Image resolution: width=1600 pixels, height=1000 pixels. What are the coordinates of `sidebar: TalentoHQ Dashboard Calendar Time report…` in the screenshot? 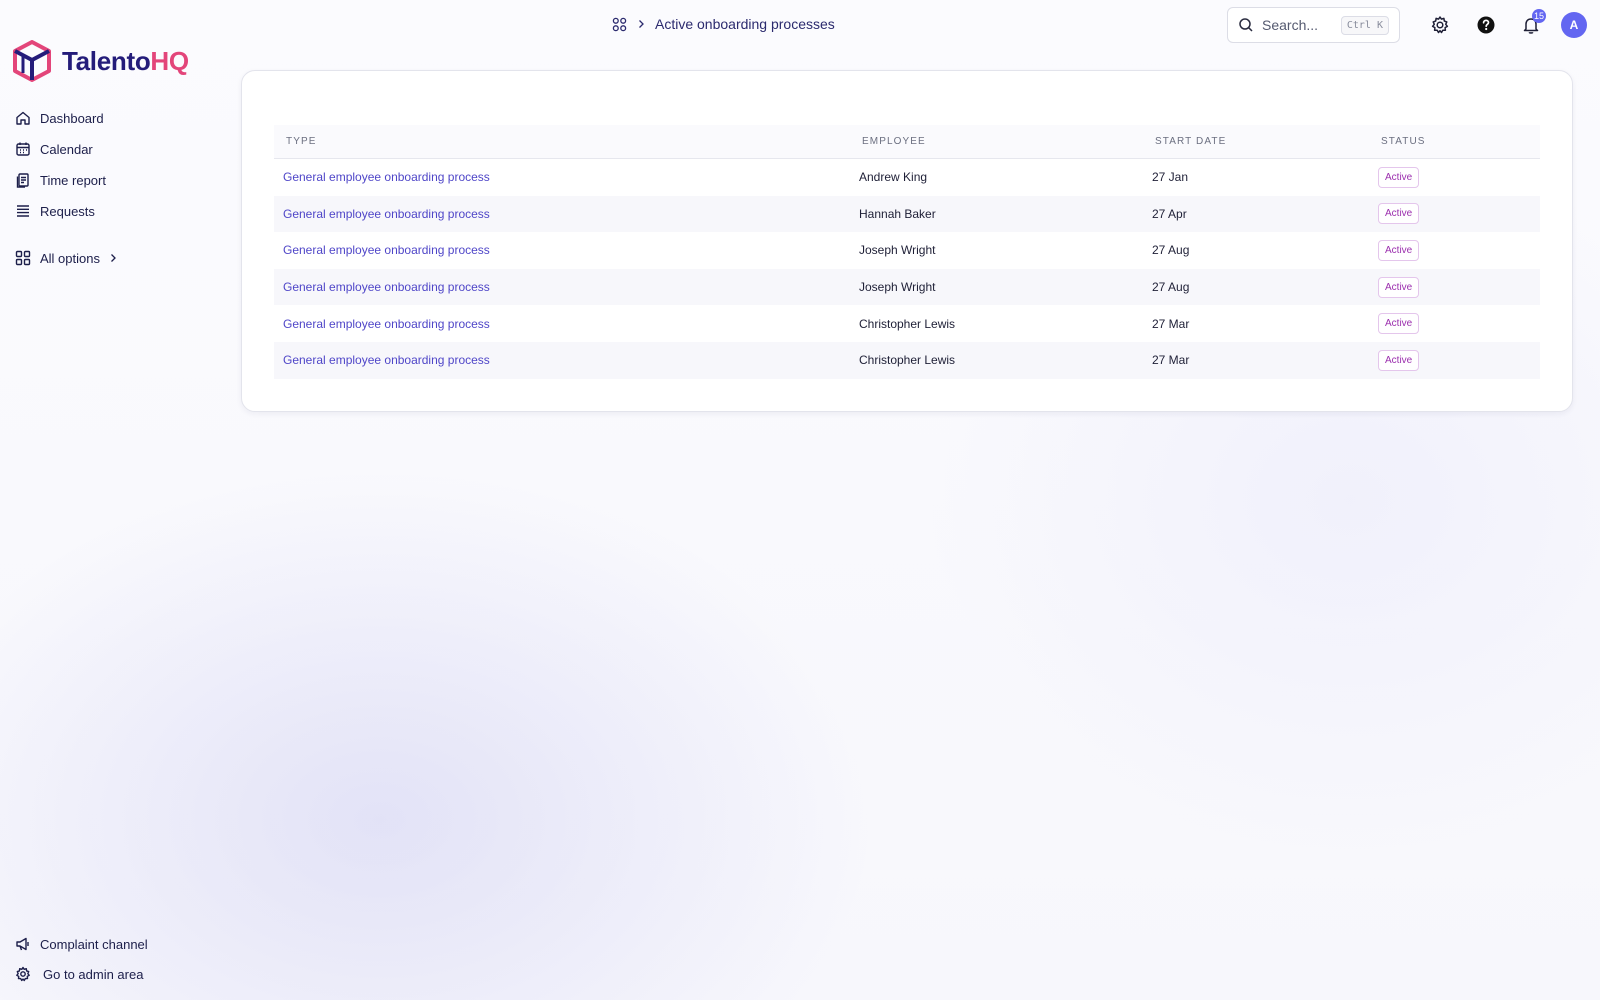 It's located at (115, 500).